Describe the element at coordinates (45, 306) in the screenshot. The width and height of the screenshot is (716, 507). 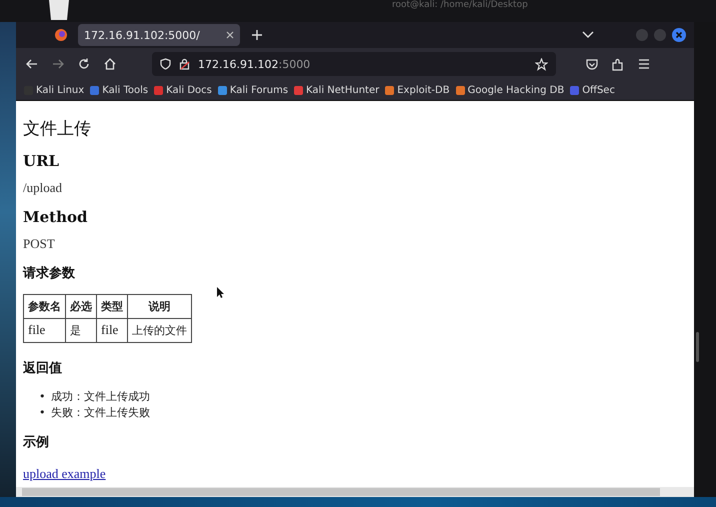
I see `column-header: 参数名` at that location.